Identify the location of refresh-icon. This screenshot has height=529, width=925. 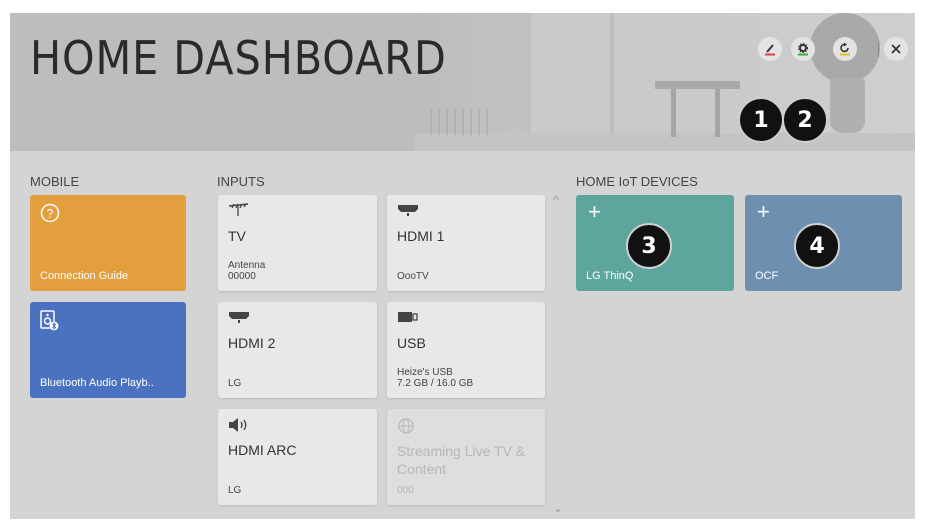
(845, 49).